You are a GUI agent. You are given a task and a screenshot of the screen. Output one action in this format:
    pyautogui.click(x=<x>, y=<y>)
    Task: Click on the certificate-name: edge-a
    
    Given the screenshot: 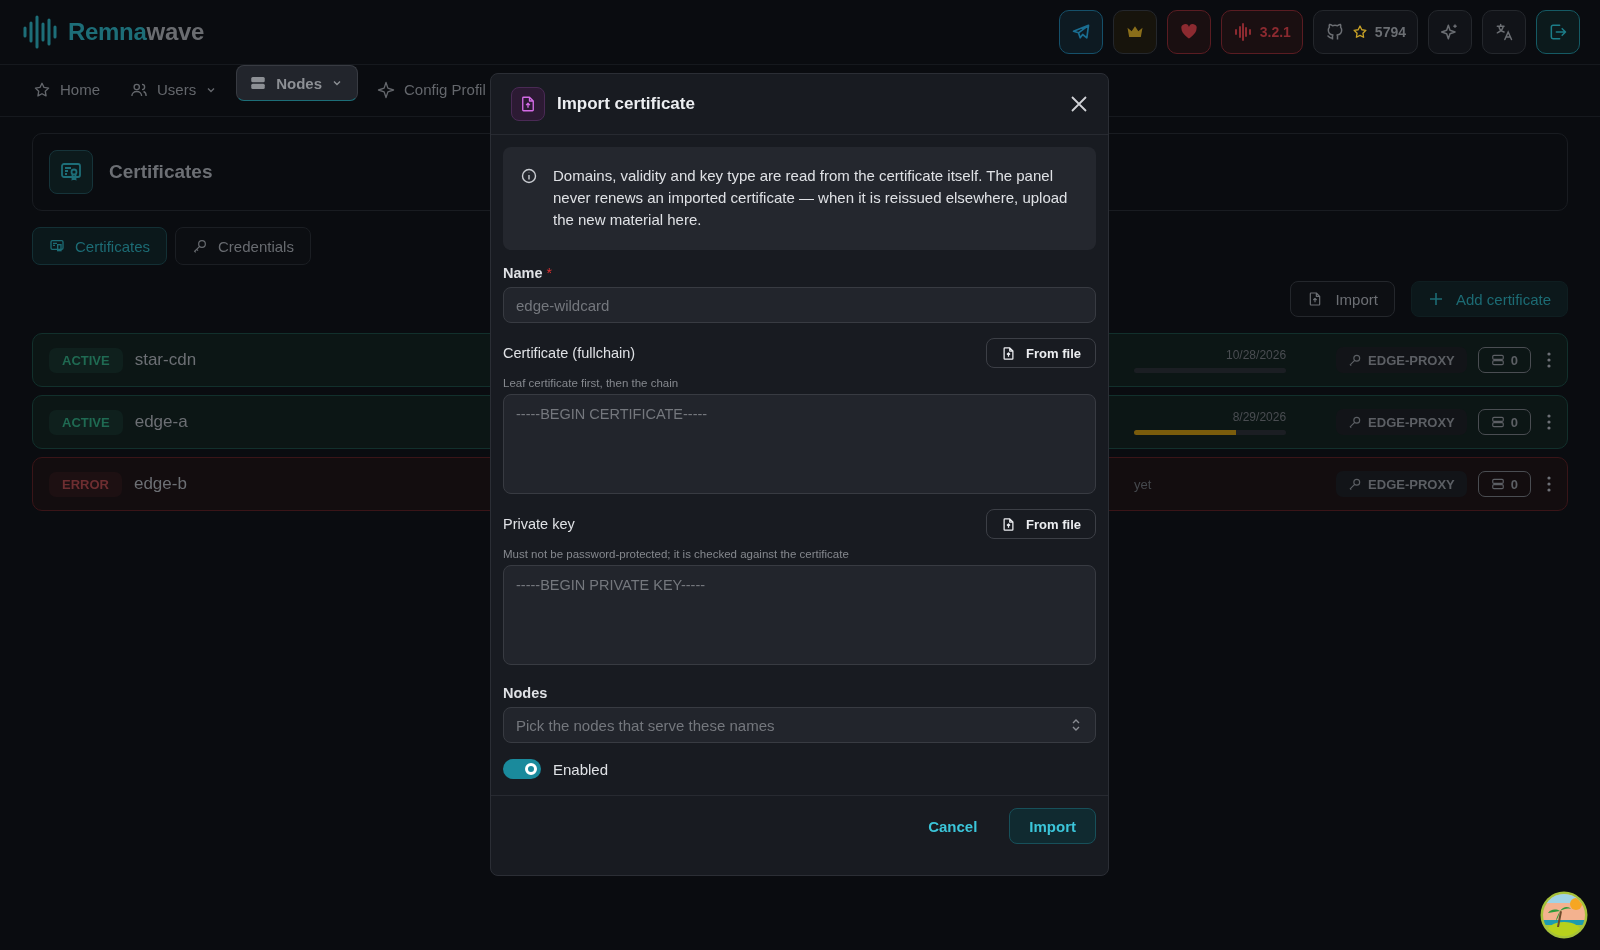 What is the action you would take?
    pyautogui.click(x=161, y=422)
    